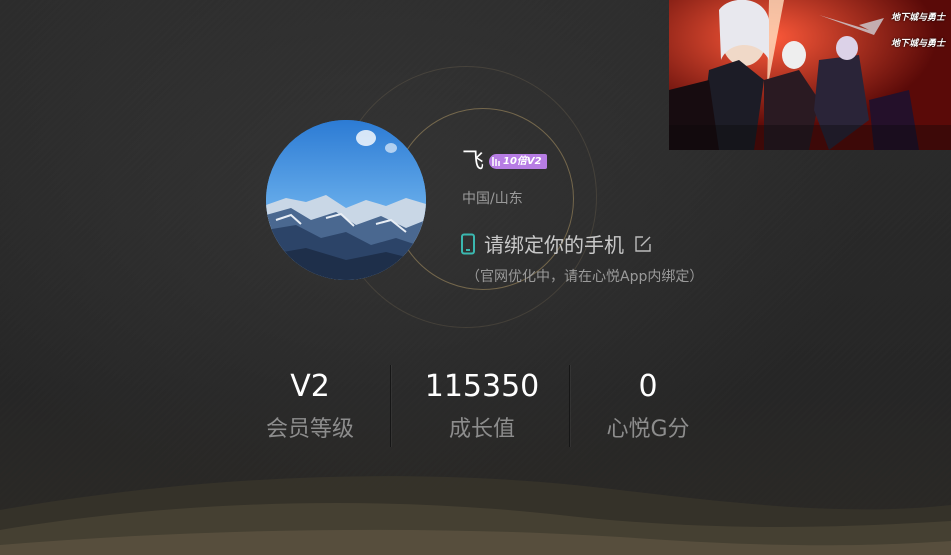  Describe the element at coordinates (496, 161) in the screenshot. I see `vip-wing-icon` at that location.